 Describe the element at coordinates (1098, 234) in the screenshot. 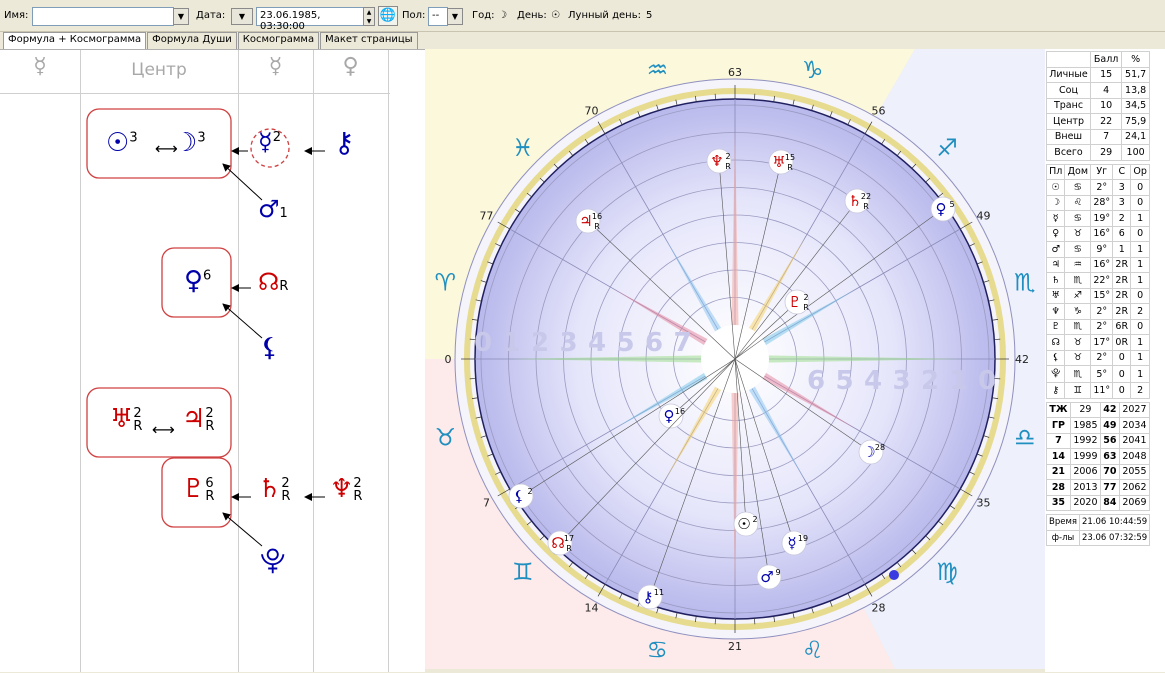

I see `table-row: ♀♉16°60` at that location.